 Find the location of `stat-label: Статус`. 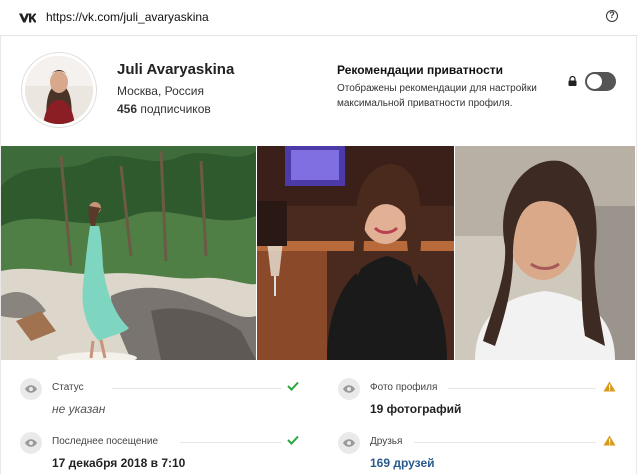

stat-label: Статус is located at coordinates (68, 387).